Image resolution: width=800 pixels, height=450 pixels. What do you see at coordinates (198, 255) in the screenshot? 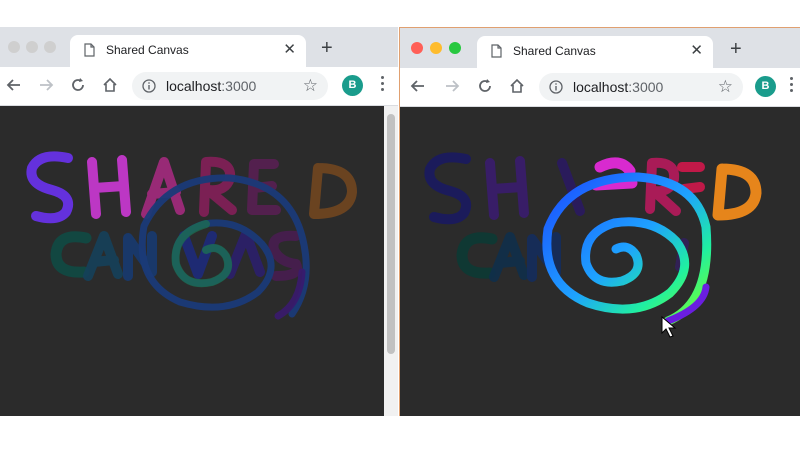
I see `stroke-letter-v` at bounding box center [198, 255].